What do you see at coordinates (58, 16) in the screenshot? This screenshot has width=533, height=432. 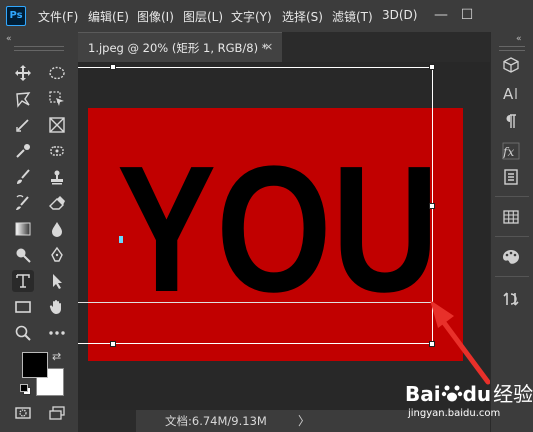 I see `menu-file: 文件(F)` at bounding box center [58, 16].